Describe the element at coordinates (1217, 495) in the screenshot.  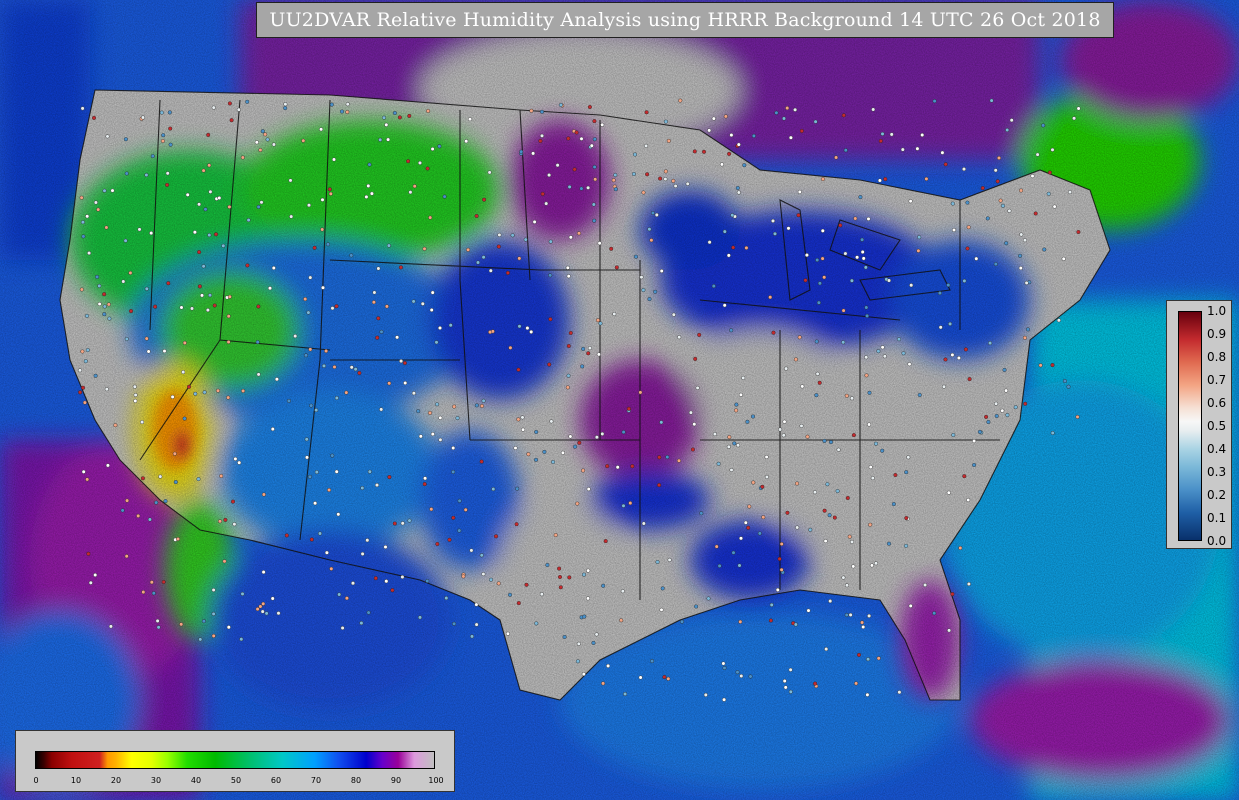
I see `station-legend-tick-label: 0.2` at that location.